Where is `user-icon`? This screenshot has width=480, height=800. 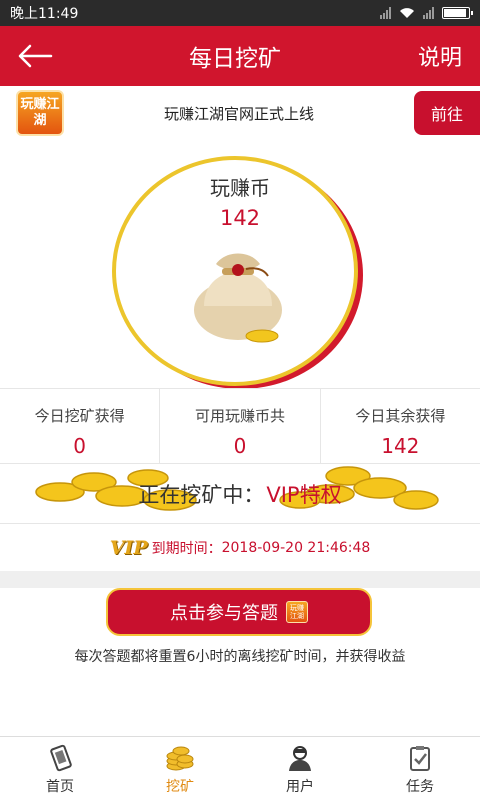
user-icon is located at coordinates (300, 758).